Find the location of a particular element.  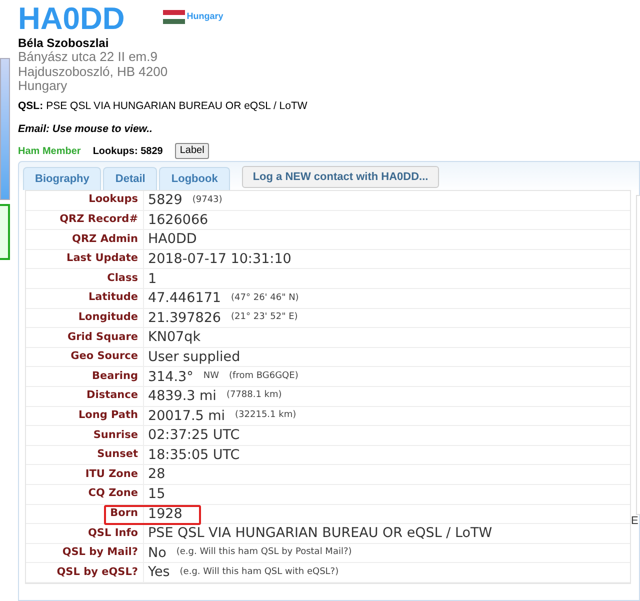

field-label: Sunrise is located at coordinates (115, 435).